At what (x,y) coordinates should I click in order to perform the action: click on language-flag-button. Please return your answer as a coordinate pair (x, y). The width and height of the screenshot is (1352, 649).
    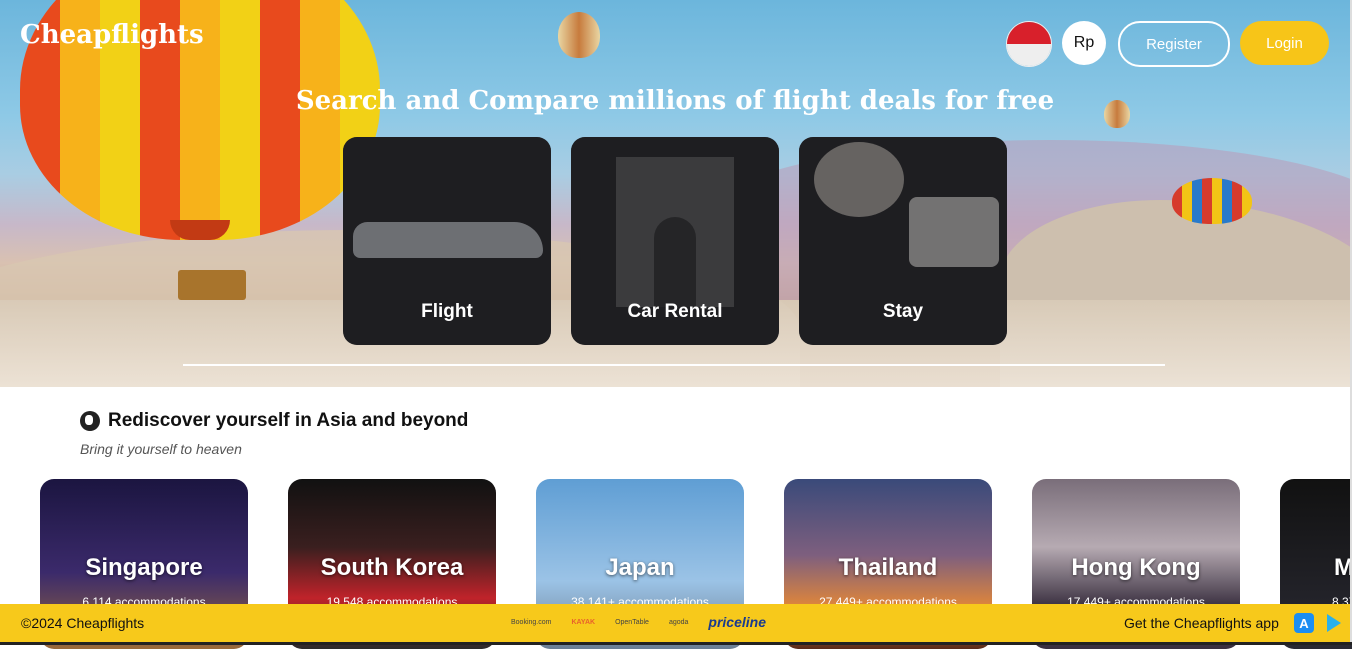
    Looking at the image, I should click on (1029, 44).